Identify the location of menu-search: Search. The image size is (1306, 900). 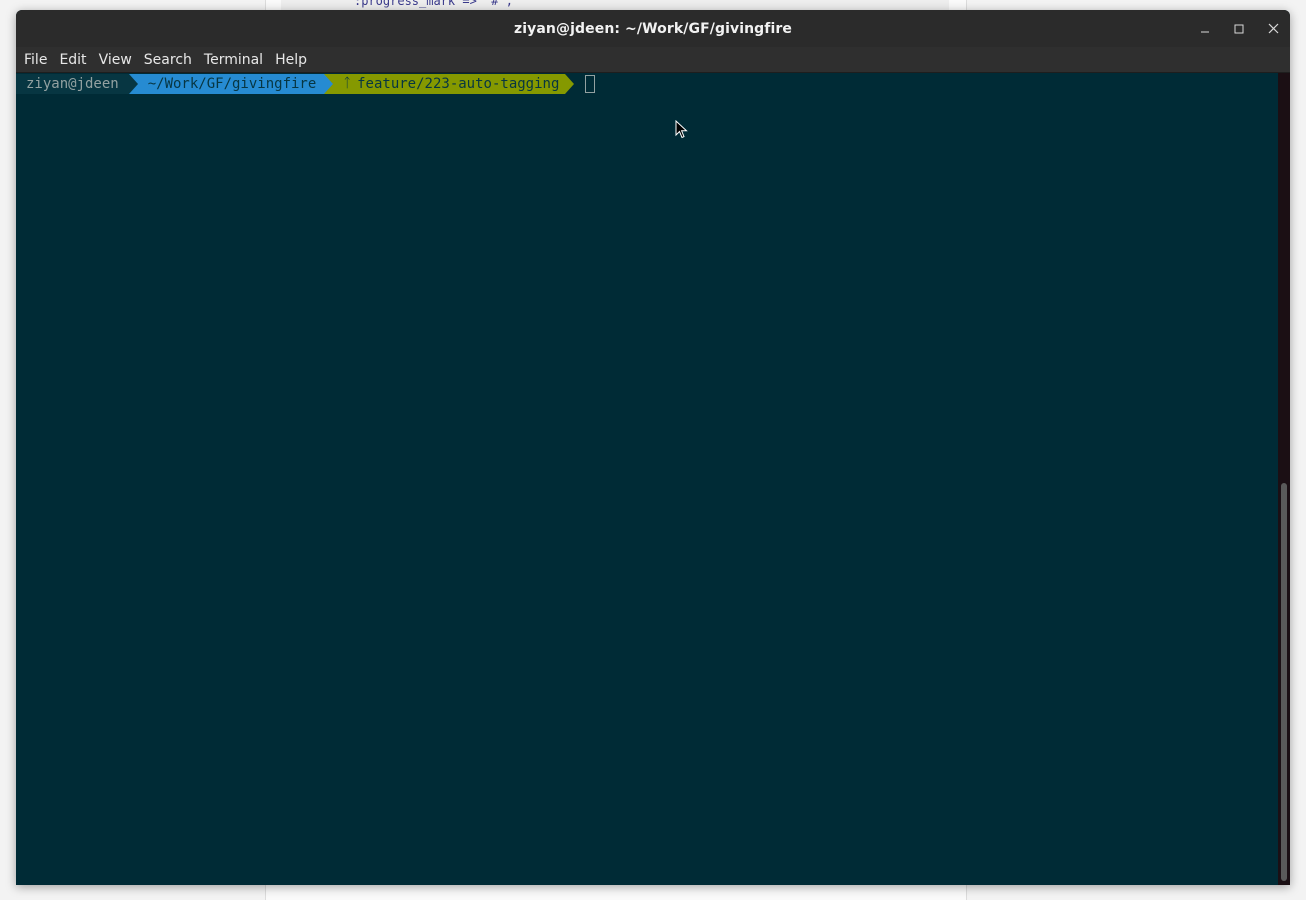
(168, 60).